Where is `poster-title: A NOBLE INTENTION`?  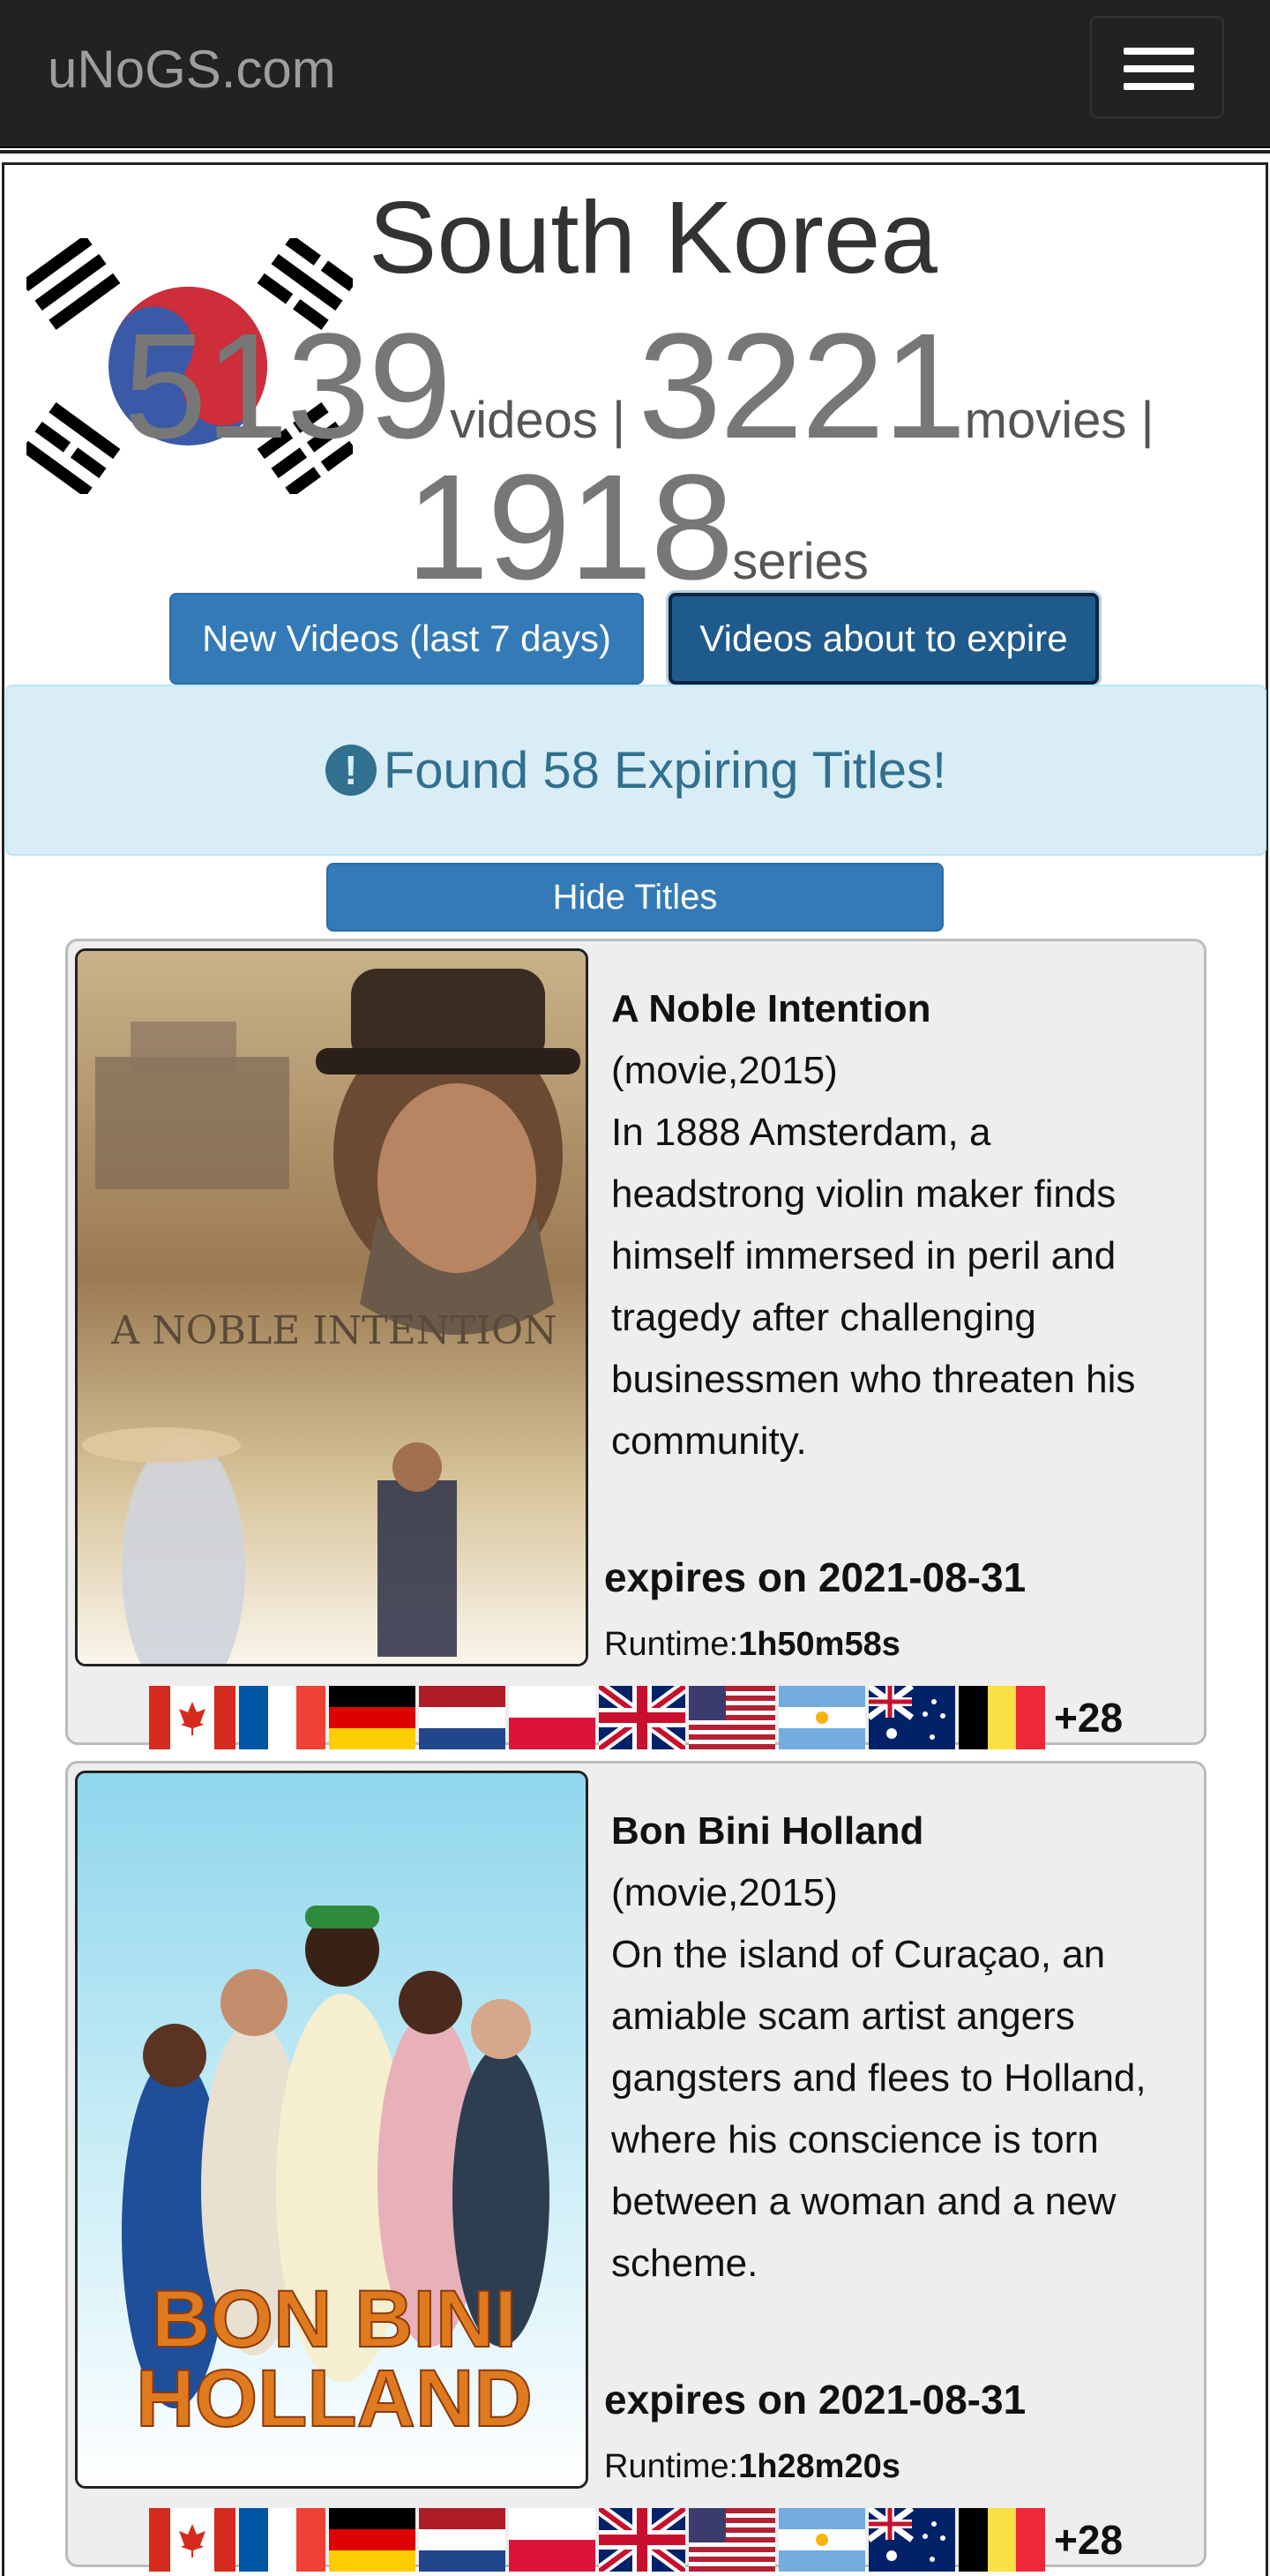 poster-title: A NOBLE INTENTION is located at coordinates (333, 1330).